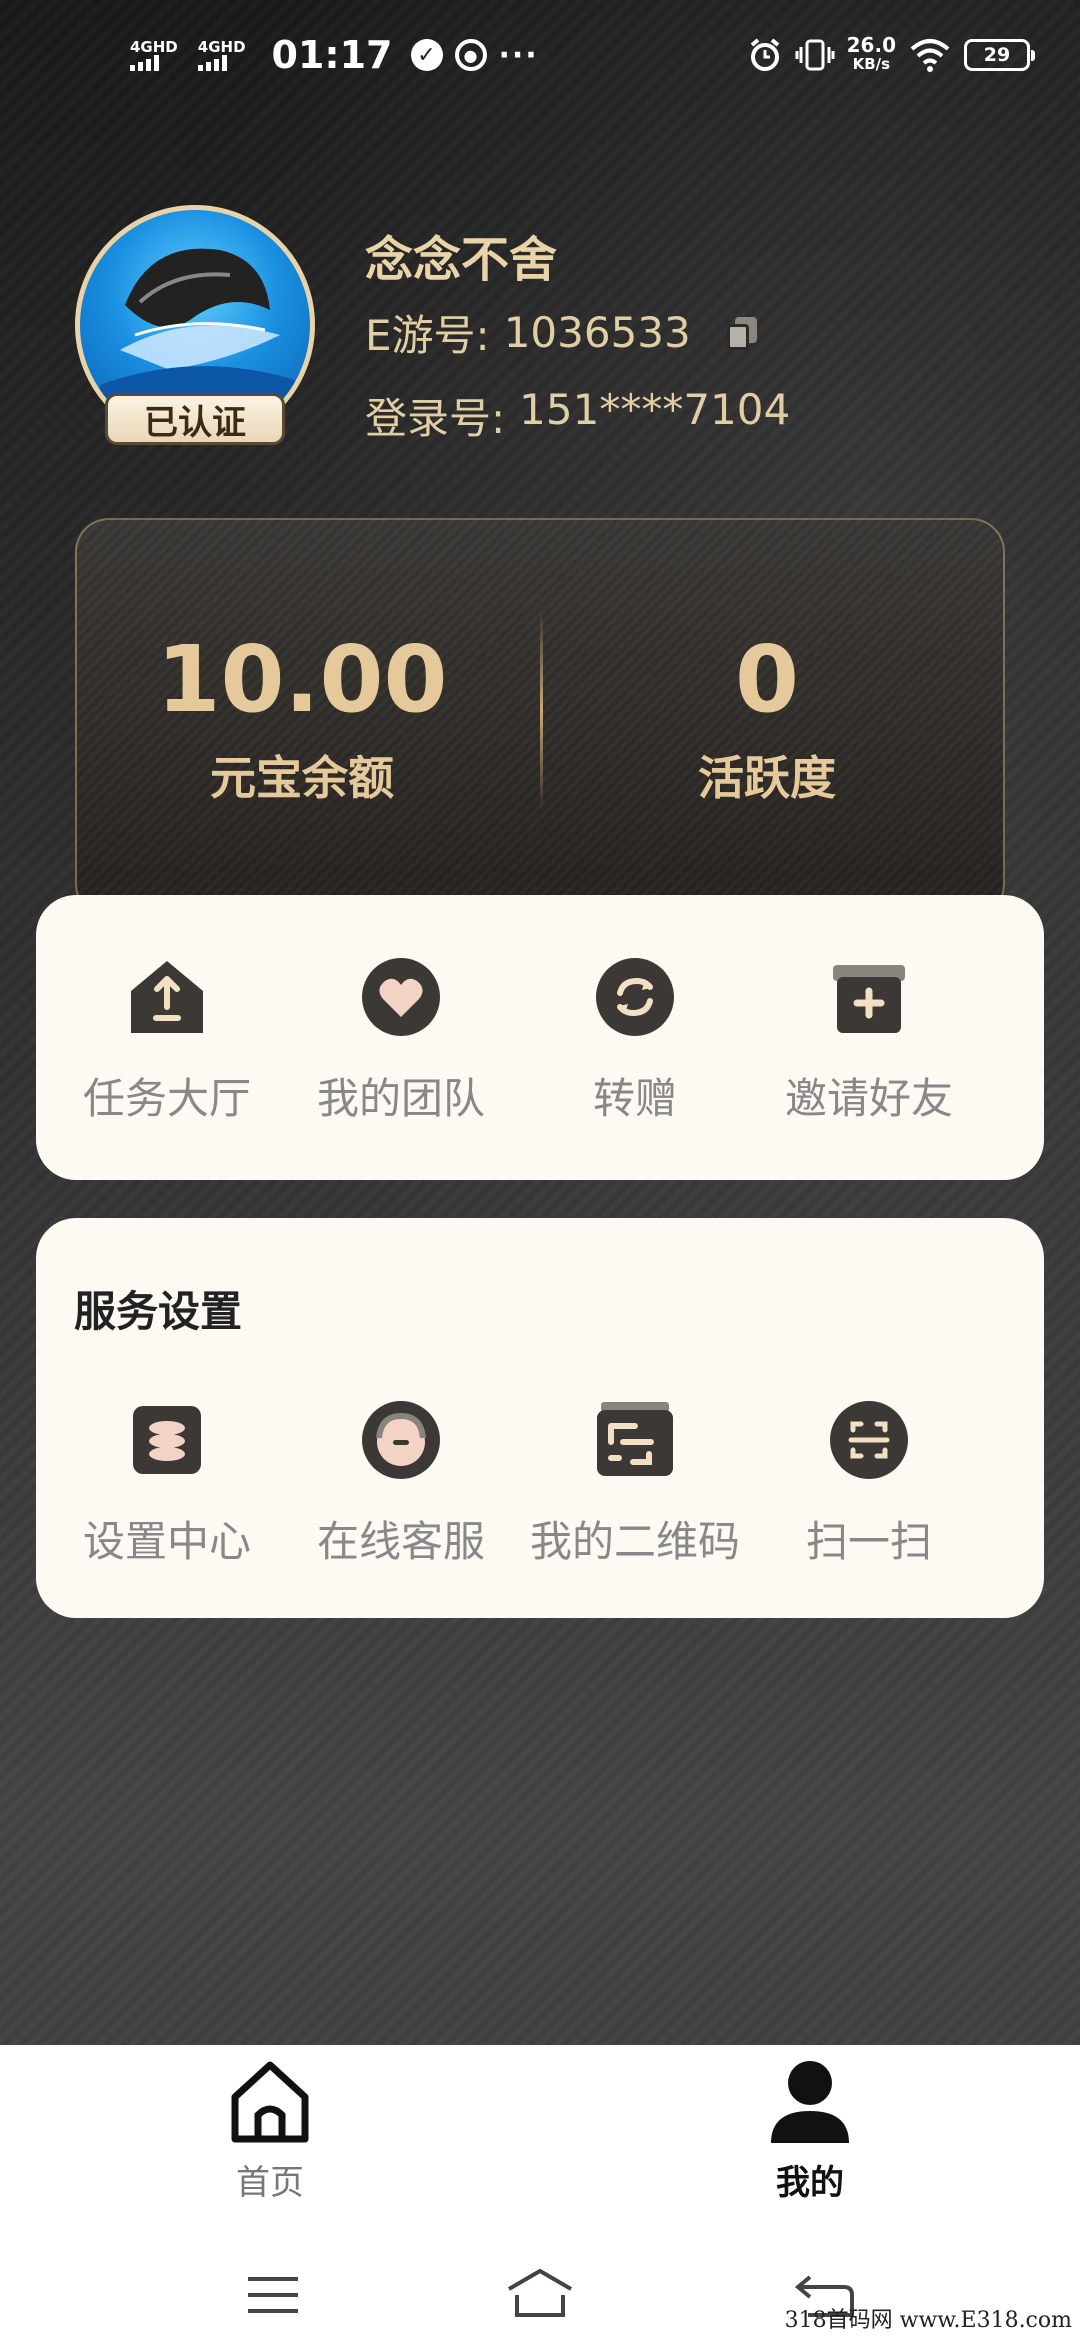  Describe the element at coordinates (270, 2183) in the screenshot. I see `tab-home-label: 首页` at that location.